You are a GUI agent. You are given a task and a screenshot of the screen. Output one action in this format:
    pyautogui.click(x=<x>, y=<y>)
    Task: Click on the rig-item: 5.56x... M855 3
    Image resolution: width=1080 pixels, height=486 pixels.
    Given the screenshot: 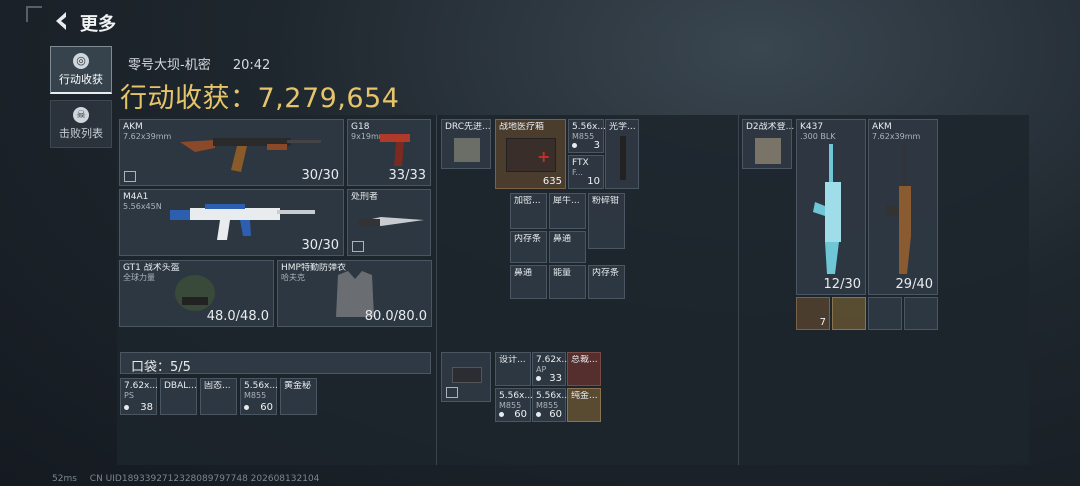 What is the action you would take?
    pyautogui.click(x=587, y=136)
    